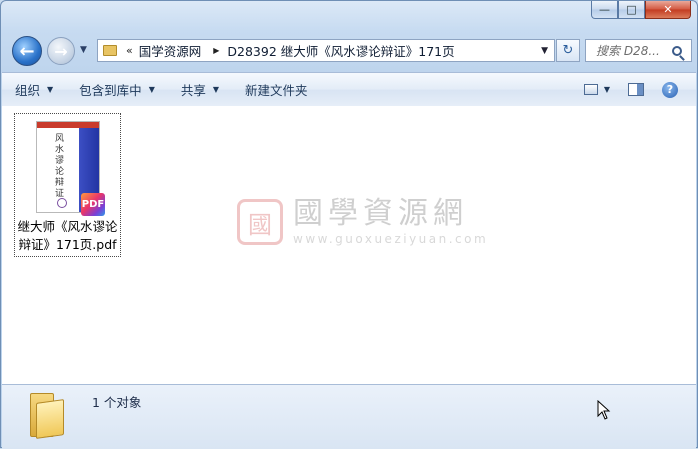 The width and height of the screenshot is (698, 449). What do you see at coordinates (129, 50) in the screenshot?
I see `breadcrumb-overflow-button: «` at bounding box center [129, 50].